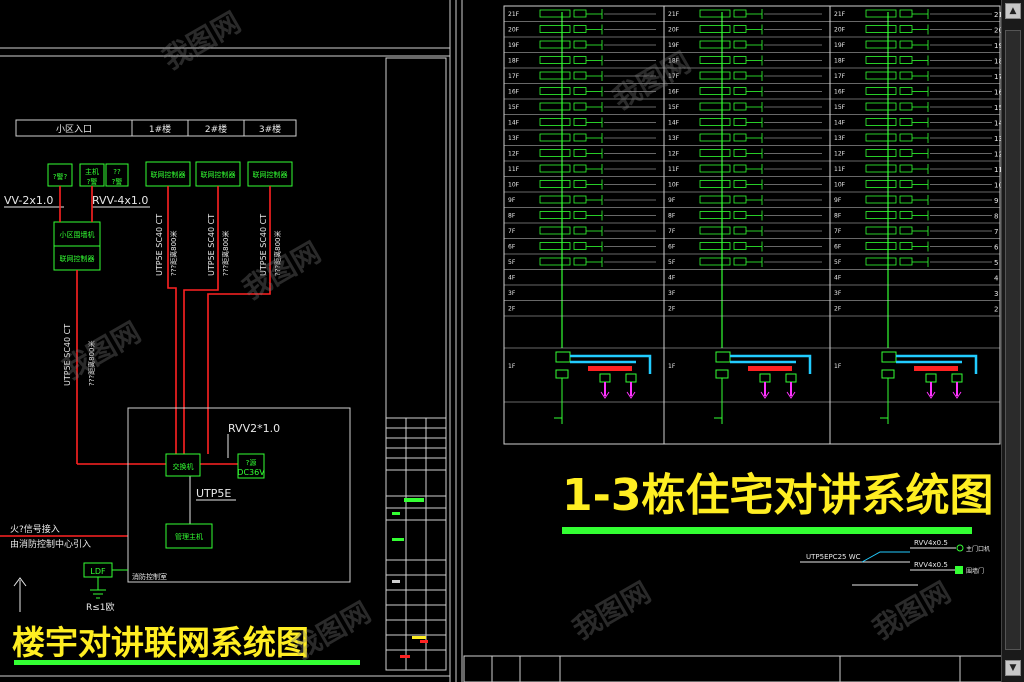 This screenshot has width=1024, height=682. What do you see at coordinates (92, 171) in the screenshot?
I see `device-host-b1: 主机` at bounding box center [92, 171].